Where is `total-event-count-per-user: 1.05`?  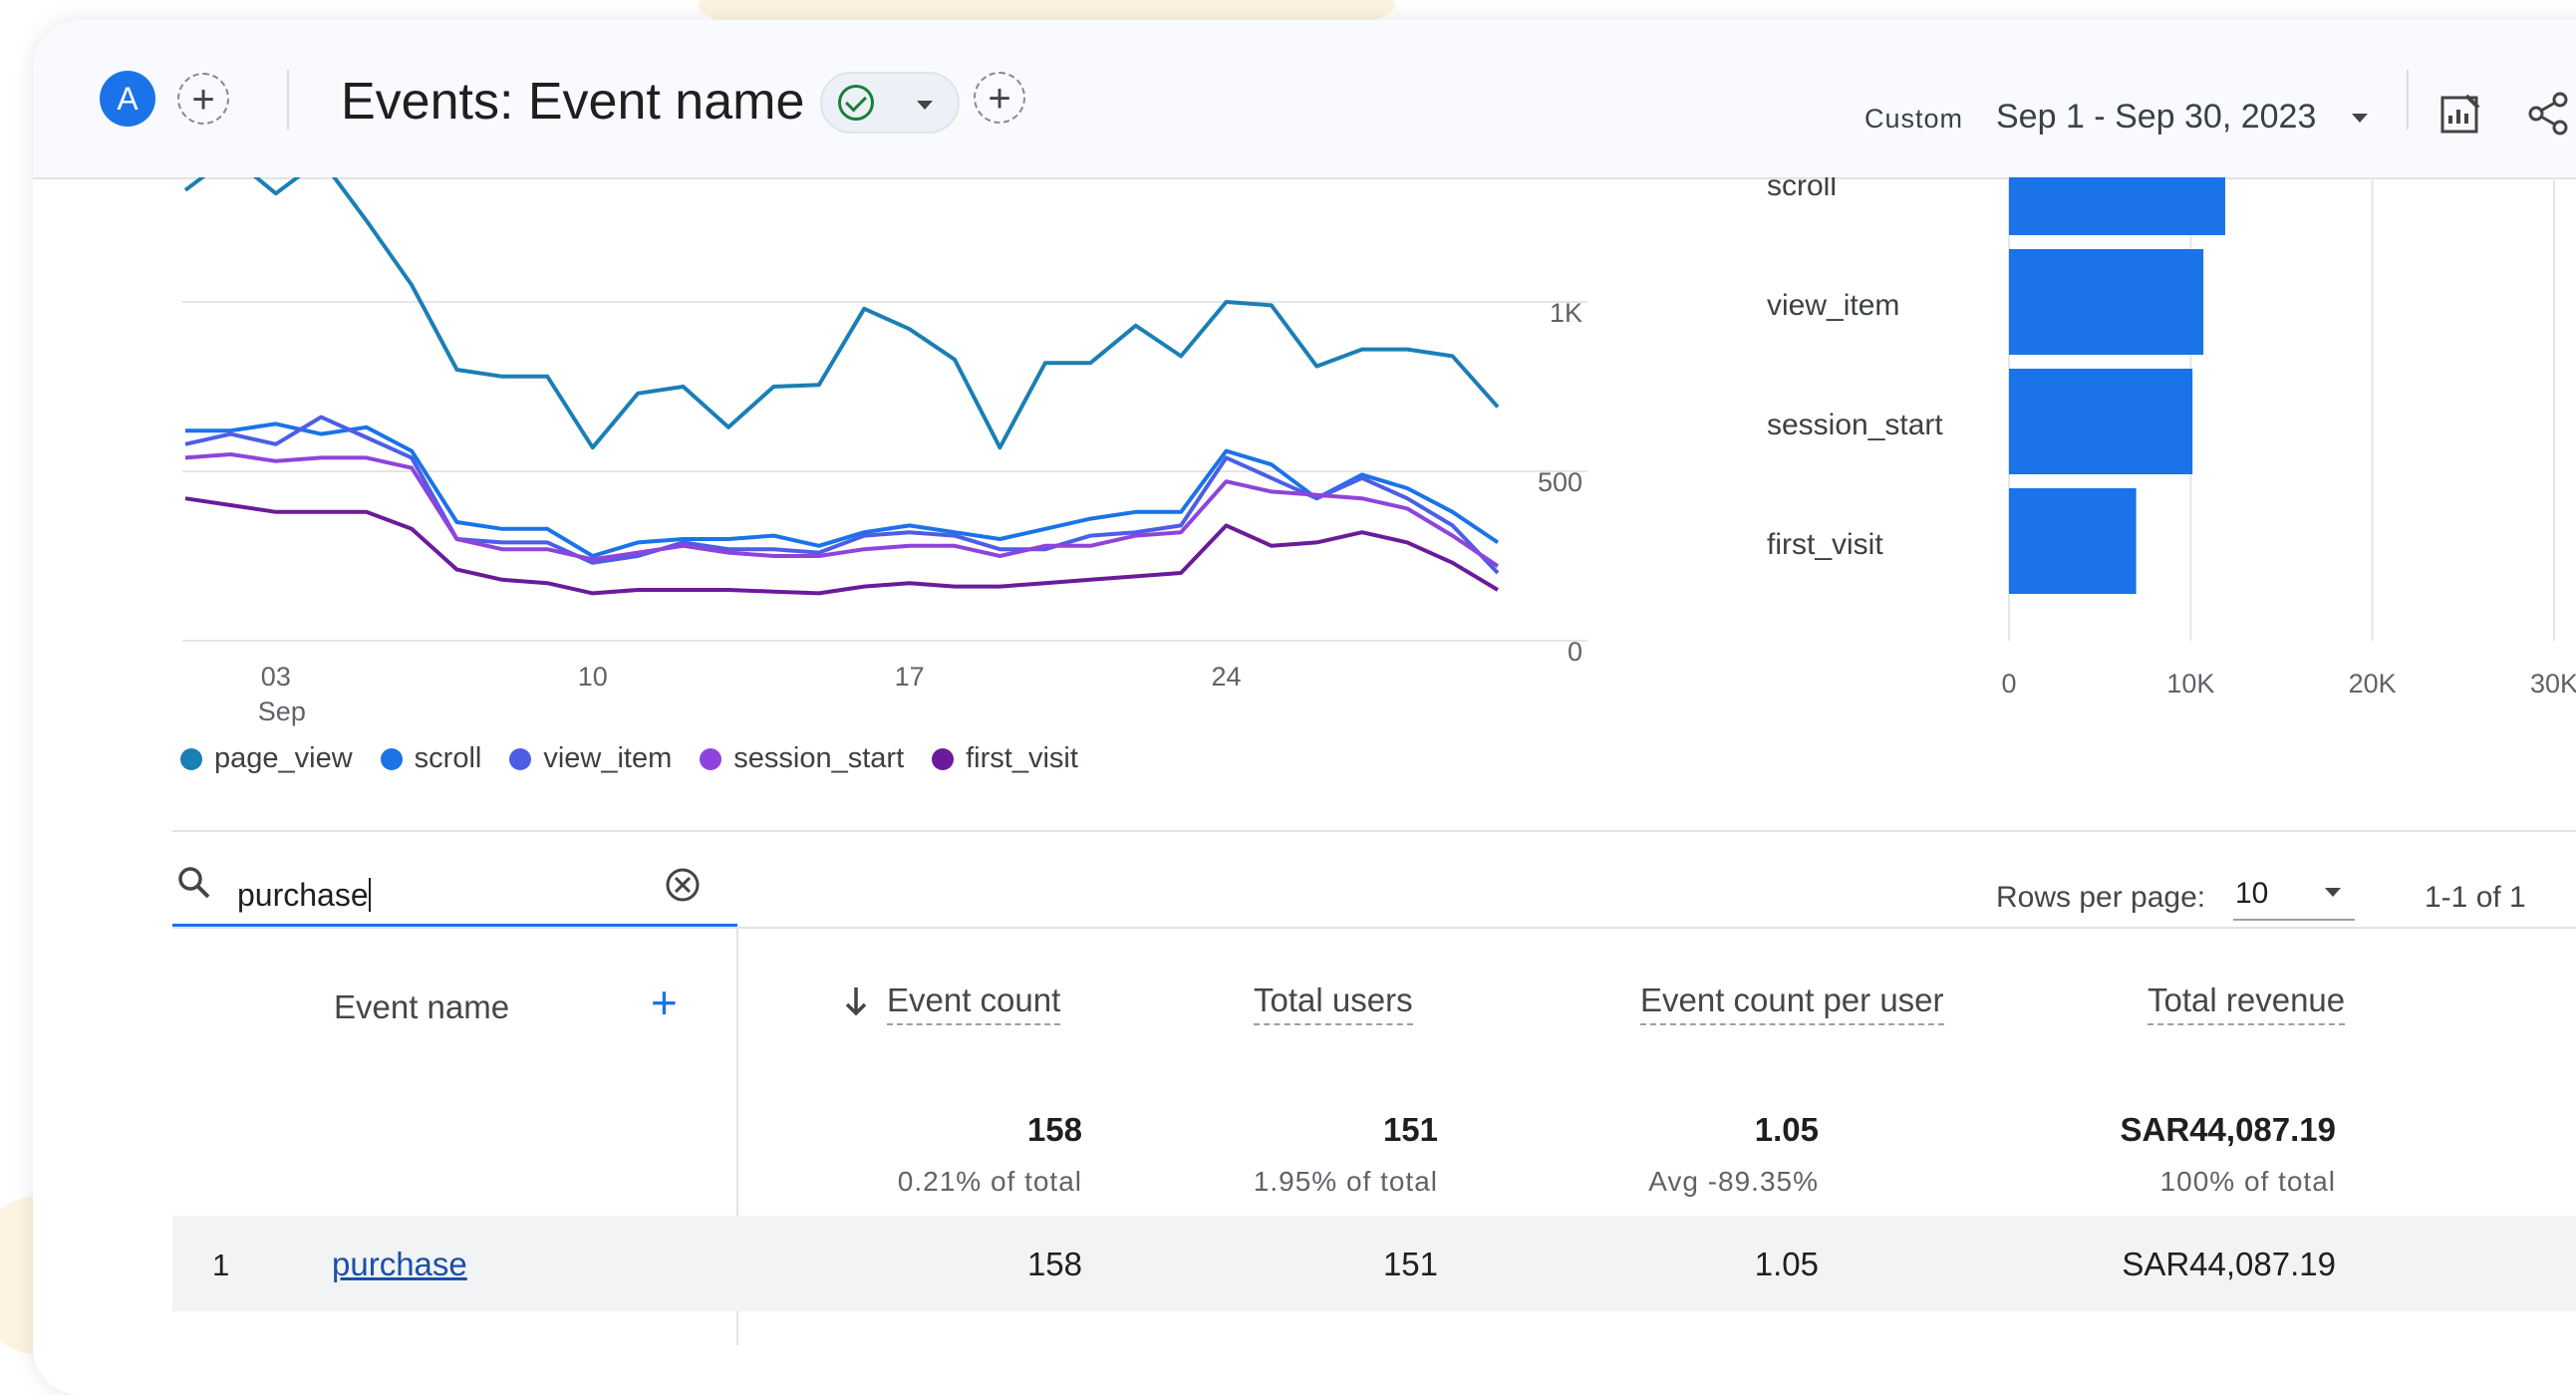
total-event-count-per-user: 1.05 is located at coordinates (1786, 1129).